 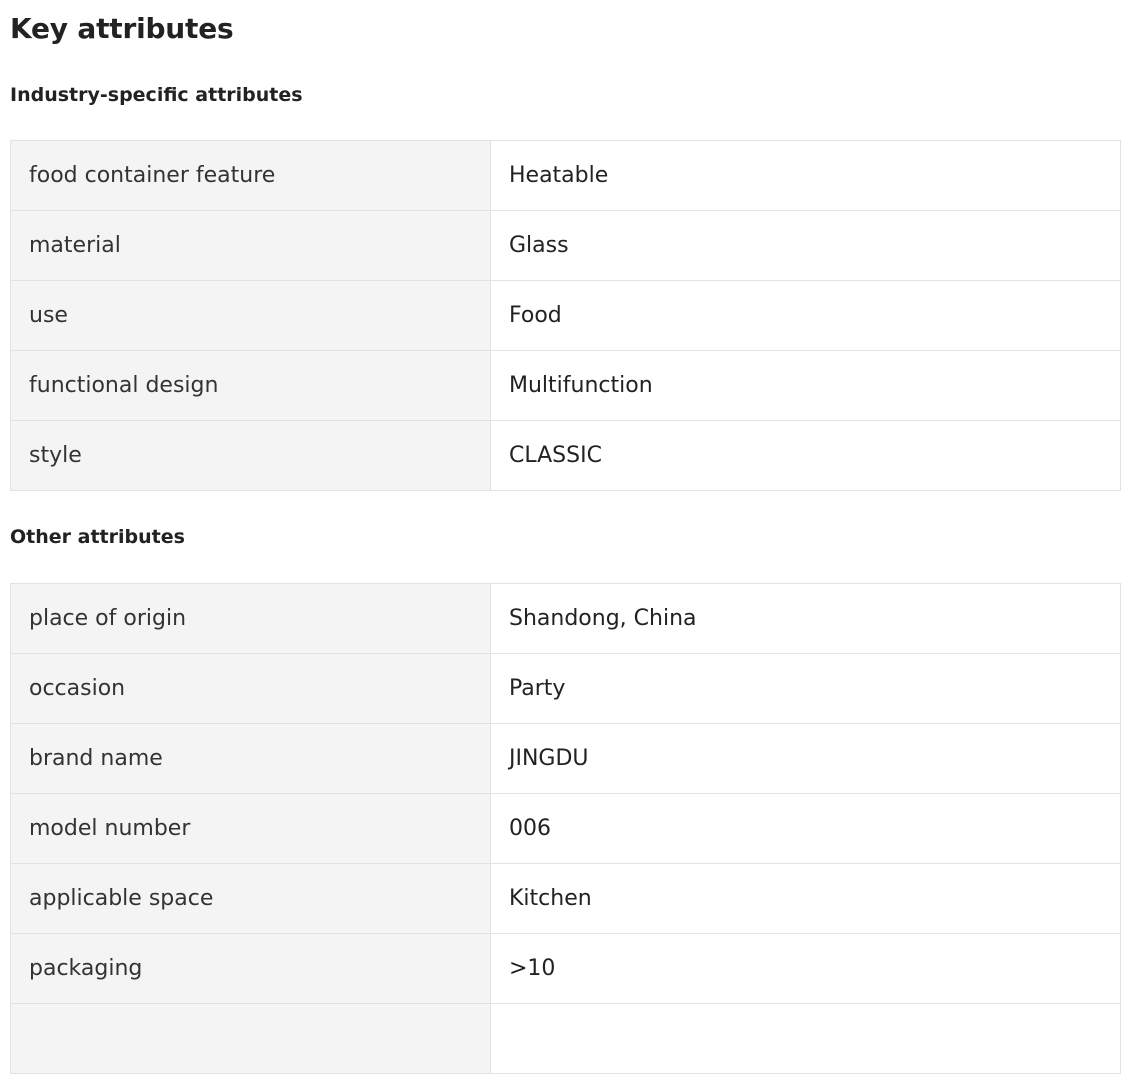 What do you see at coordinates (805, 688) in the screenshot?
I see `attribute-value: Party` at bounding box center [805, 688].